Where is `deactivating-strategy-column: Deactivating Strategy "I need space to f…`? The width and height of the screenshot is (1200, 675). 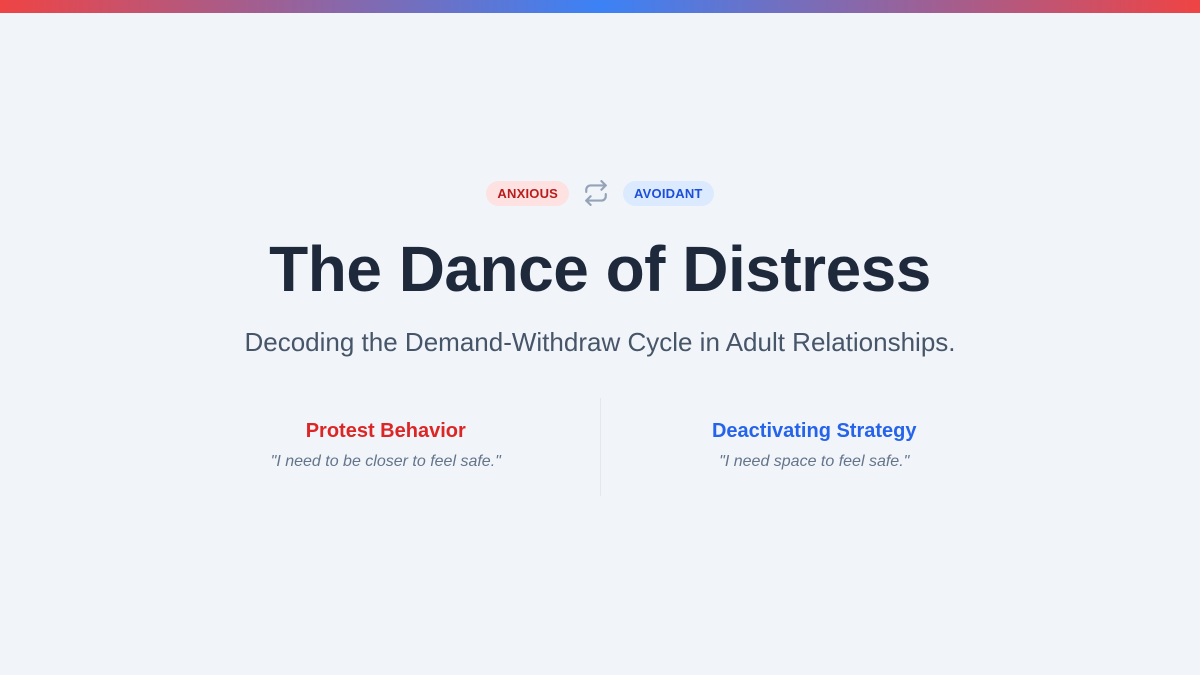 deactivating-strategy-column: Deactivating Strategy "I need space to f… is located at coordinates (815, 447).